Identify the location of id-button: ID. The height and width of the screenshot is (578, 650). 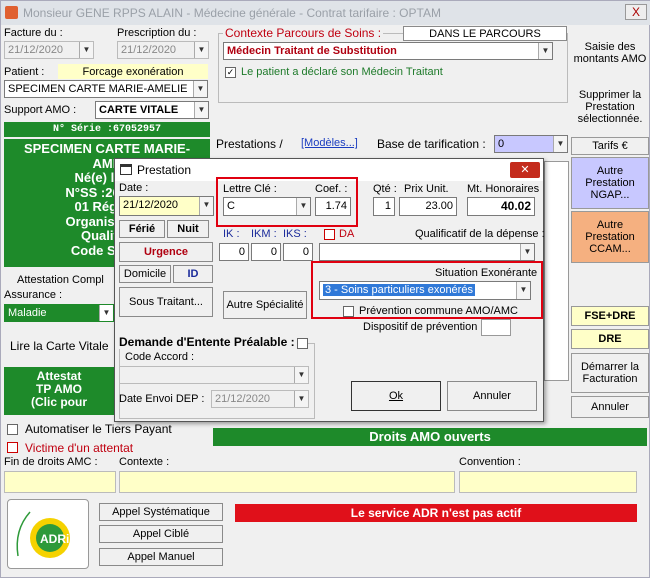
(193, 274).